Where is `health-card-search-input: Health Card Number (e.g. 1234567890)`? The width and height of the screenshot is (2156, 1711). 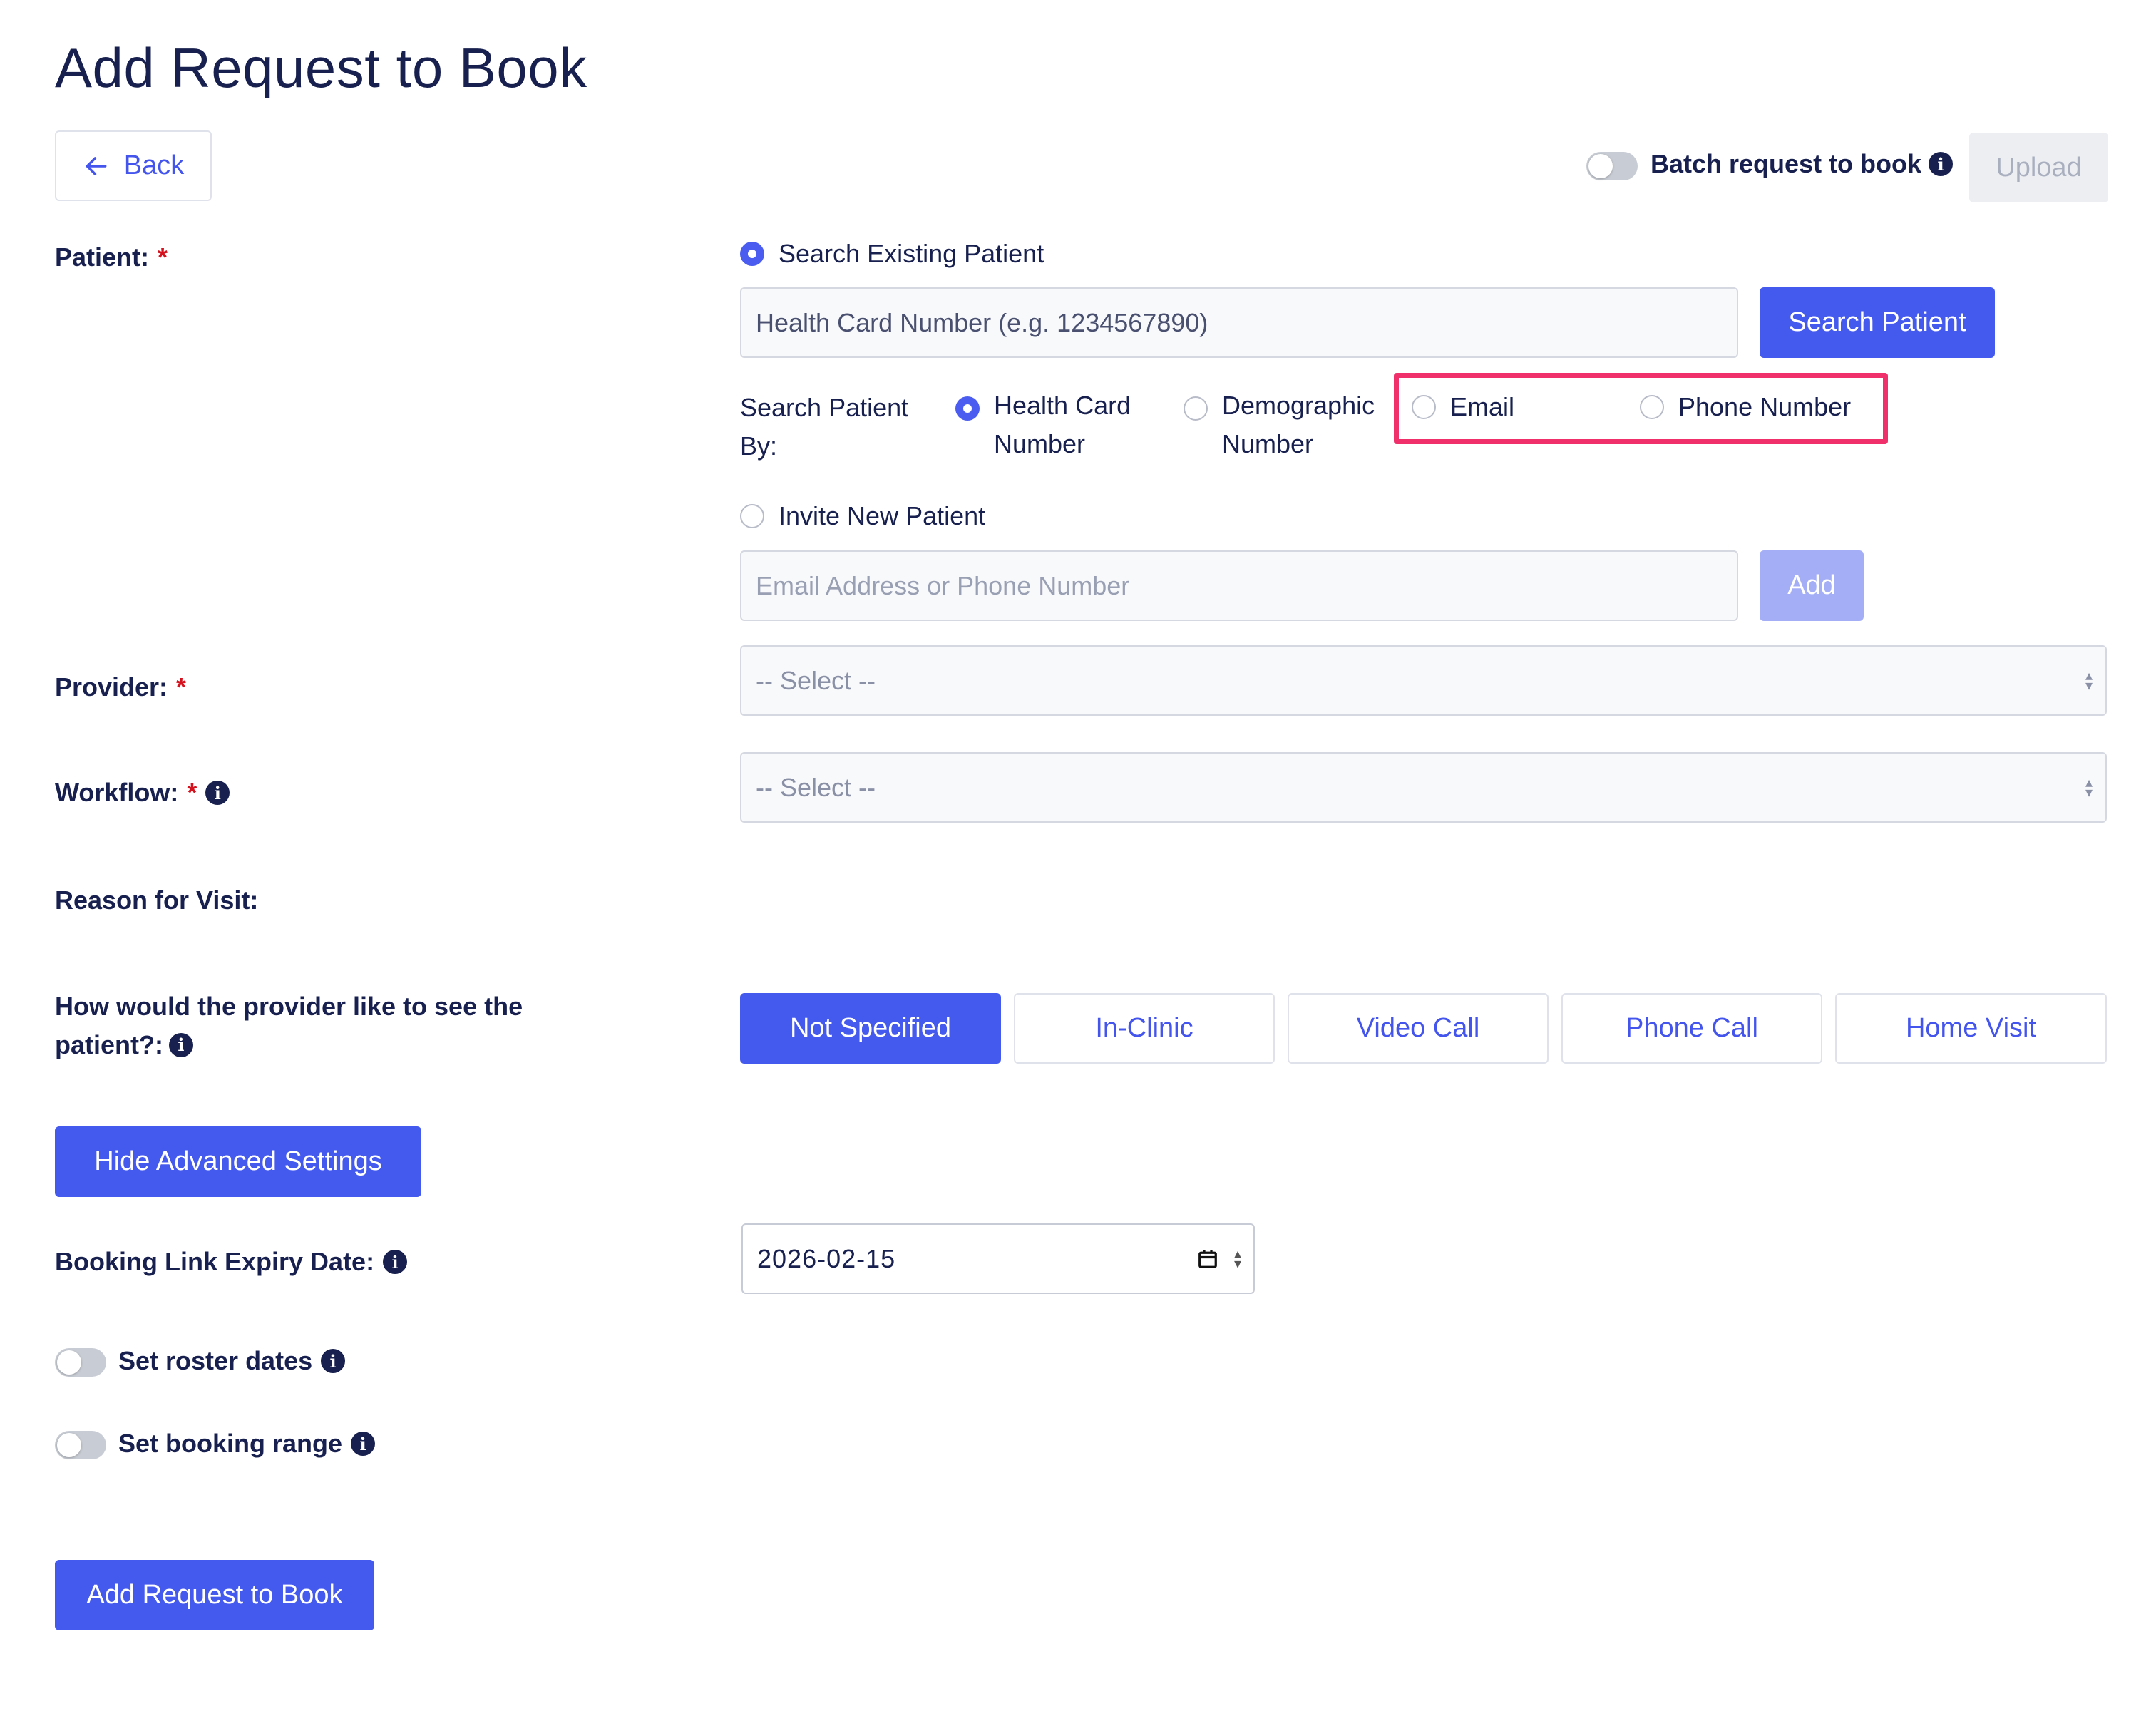
health-card-search-input: Health Card Number (e.g. 1234567890) is located at coordinates (1239, 322).